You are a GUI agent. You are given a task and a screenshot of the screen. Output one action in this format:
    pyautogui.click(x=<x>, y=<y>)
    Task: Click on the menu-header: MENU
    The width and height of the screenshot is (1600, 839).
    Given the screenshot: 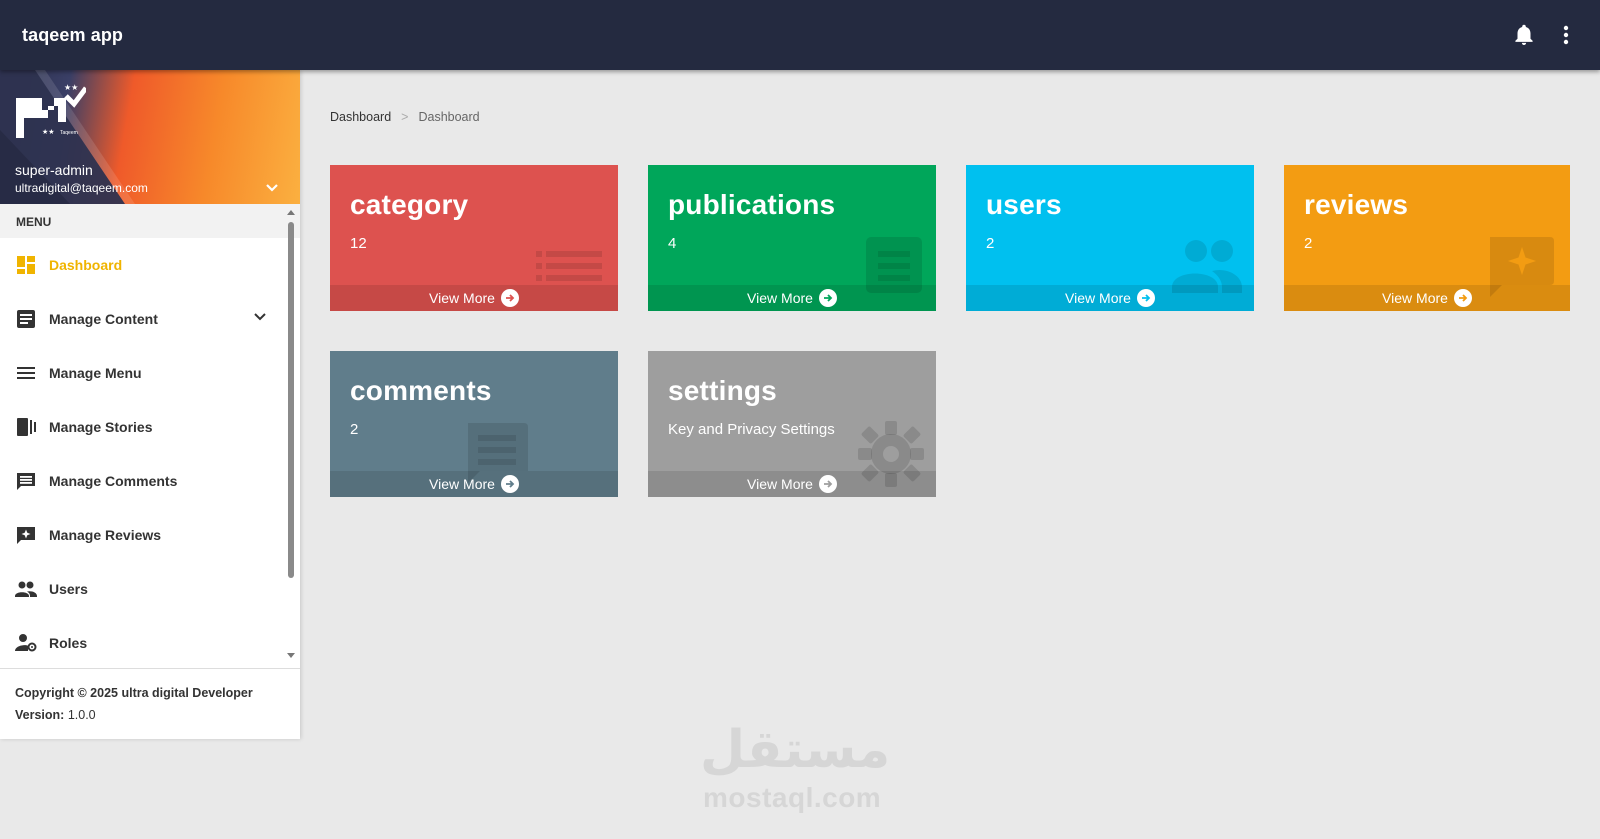 What is the action you would take?
    pyautogui.click(x=150, y=221)
    